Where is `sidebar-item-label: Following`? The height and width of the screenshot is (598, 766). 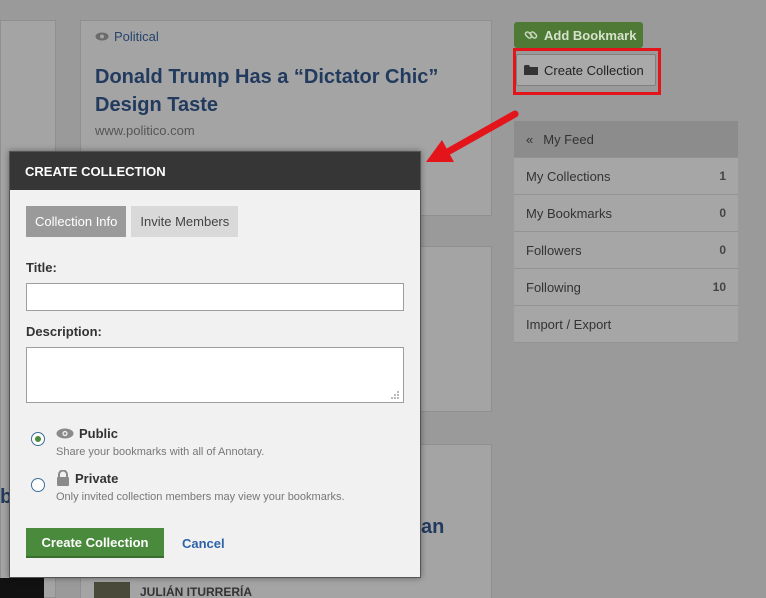 sidebar-item-label: Following is located at coordinates (553, 287).